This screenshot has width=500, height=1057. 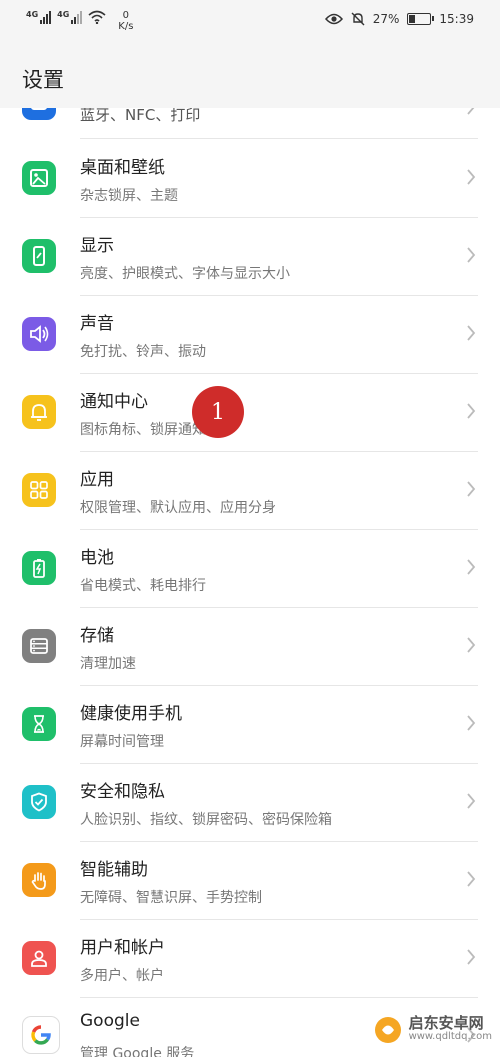 I want to click on divider, so click(x=279, y=138).